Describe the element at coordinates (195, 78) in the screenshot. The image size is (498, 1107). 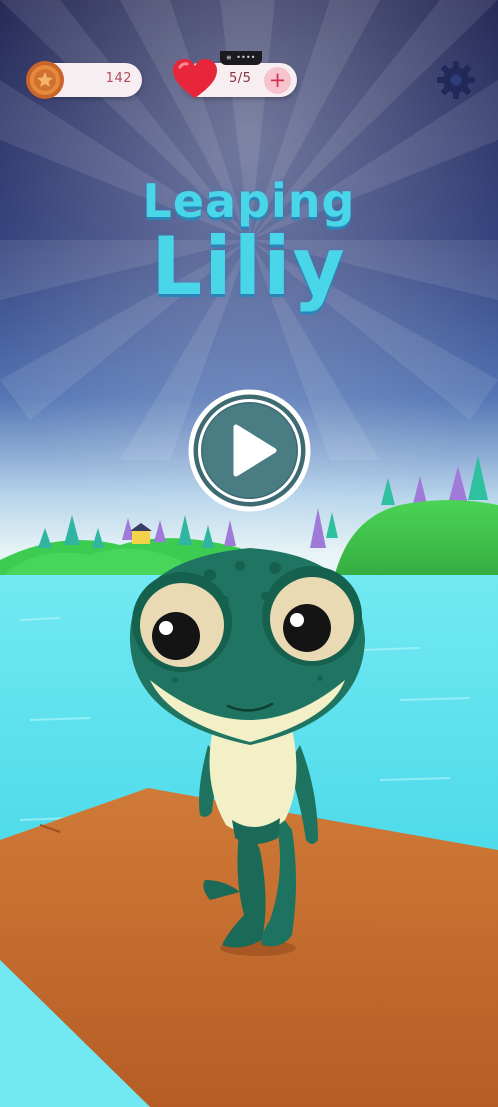
I see `heart-icon` at that location.